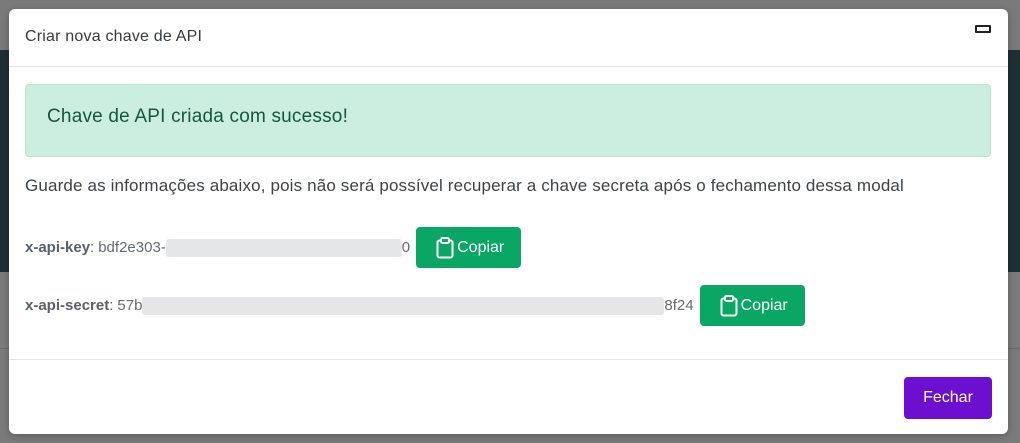 The width and height of the screenshot is (1020, 443). Describe the element at coordinates (198, 116) in the screenshot. I see `success-alert-message: Chave de API criada com sucesso!` at that location.